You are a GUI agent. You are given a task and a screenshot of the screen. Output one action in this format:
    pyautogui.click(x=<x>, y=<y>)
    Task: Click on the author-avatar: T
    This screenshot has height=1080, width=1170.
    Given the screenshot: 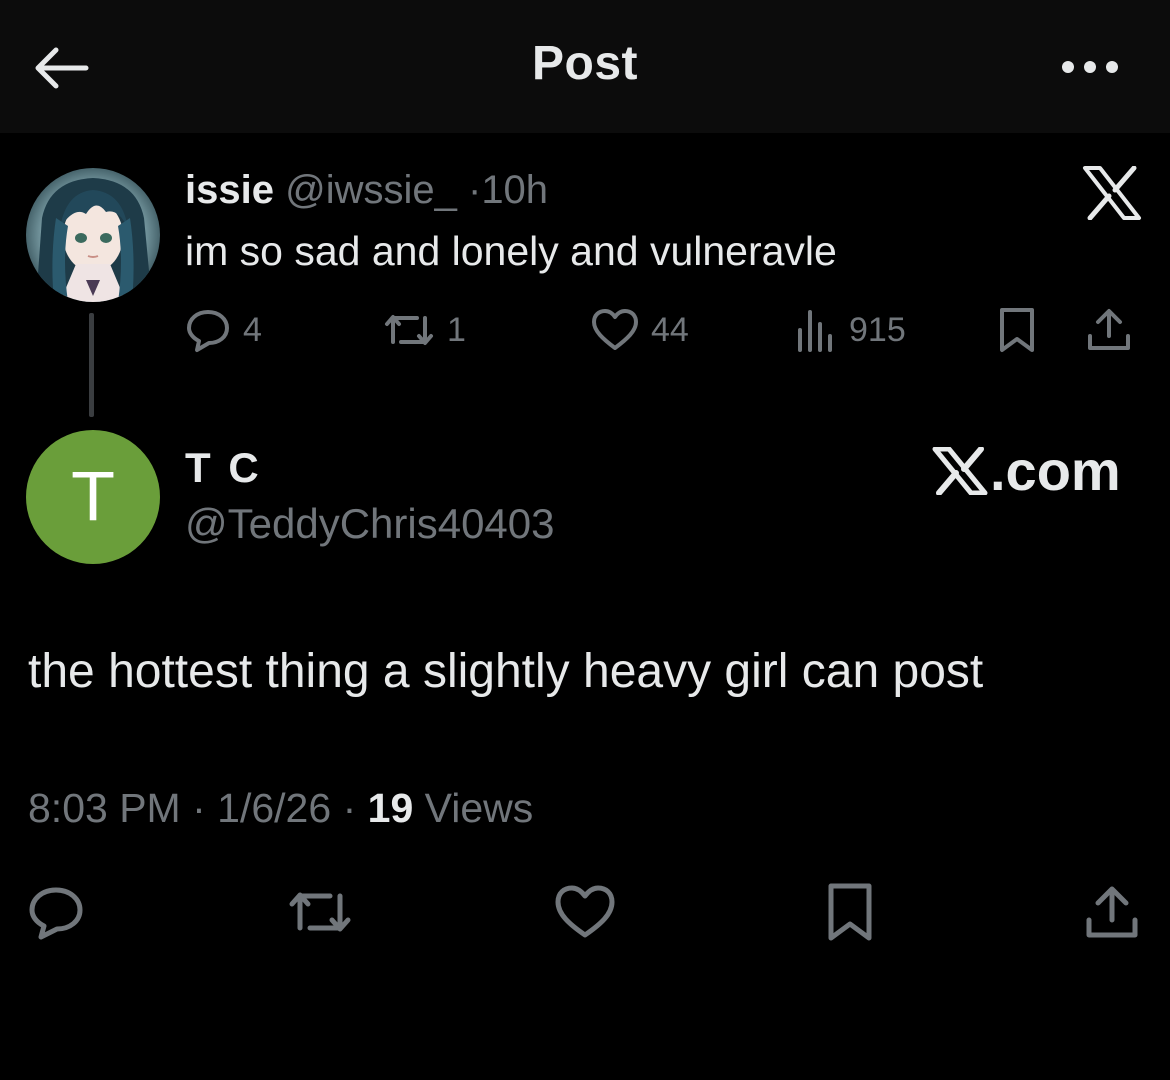 What is the action you would take?
    pyautogui.click(x=93, y=497)
    